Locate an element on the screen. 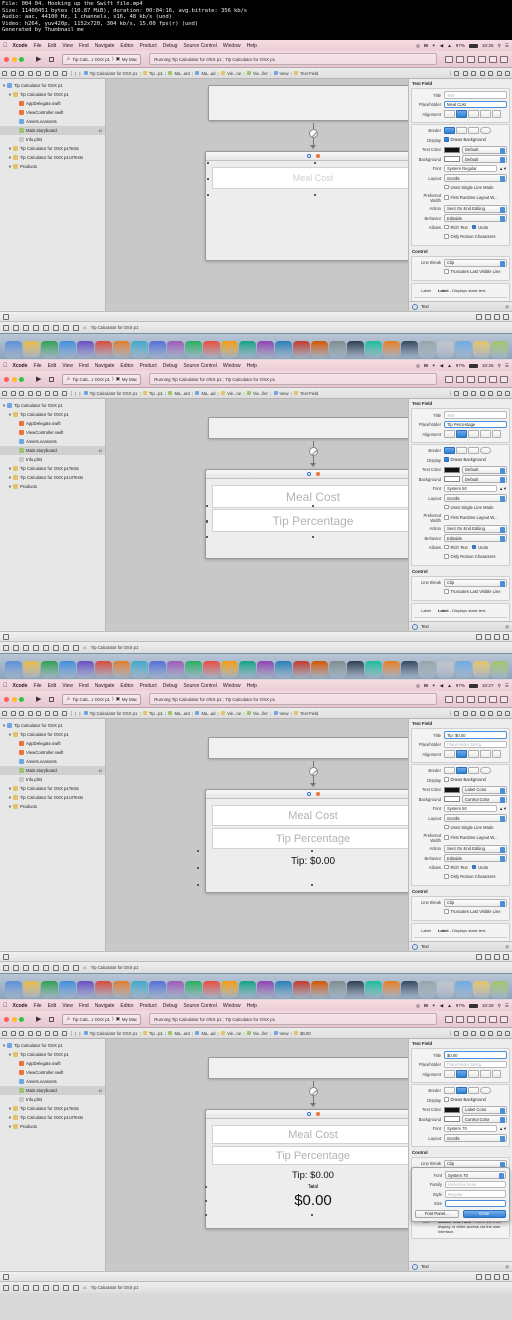  interface-builder-canvas: Meal Cost is located at coordinates (257, 195).